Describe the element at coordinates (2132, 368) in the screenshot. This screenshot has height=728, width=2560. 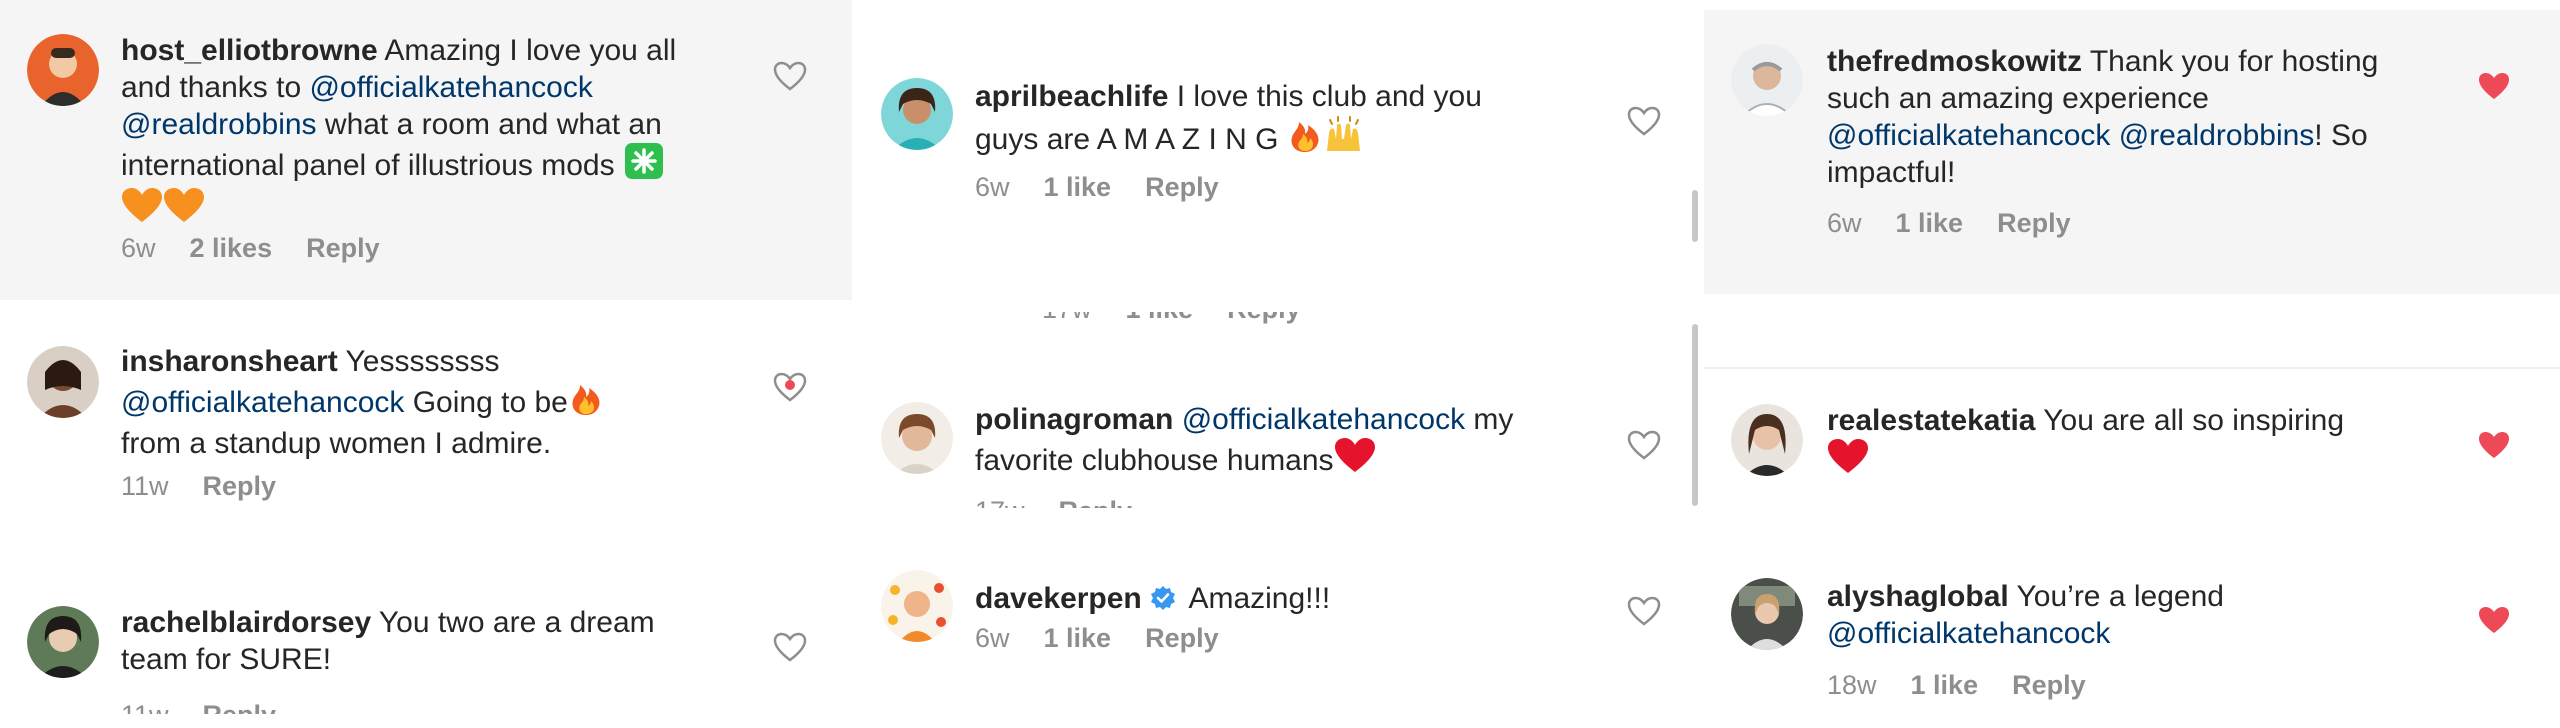
I see `divider` at that location.